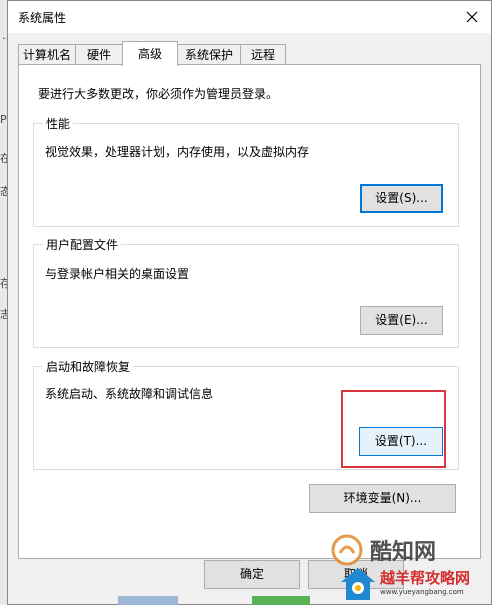 The width and height of the screenshot is (493, 605). Describe the element at coordinates (47, 54) in the screenshot. I see `tab-computer-name: 计算机名` at that location.